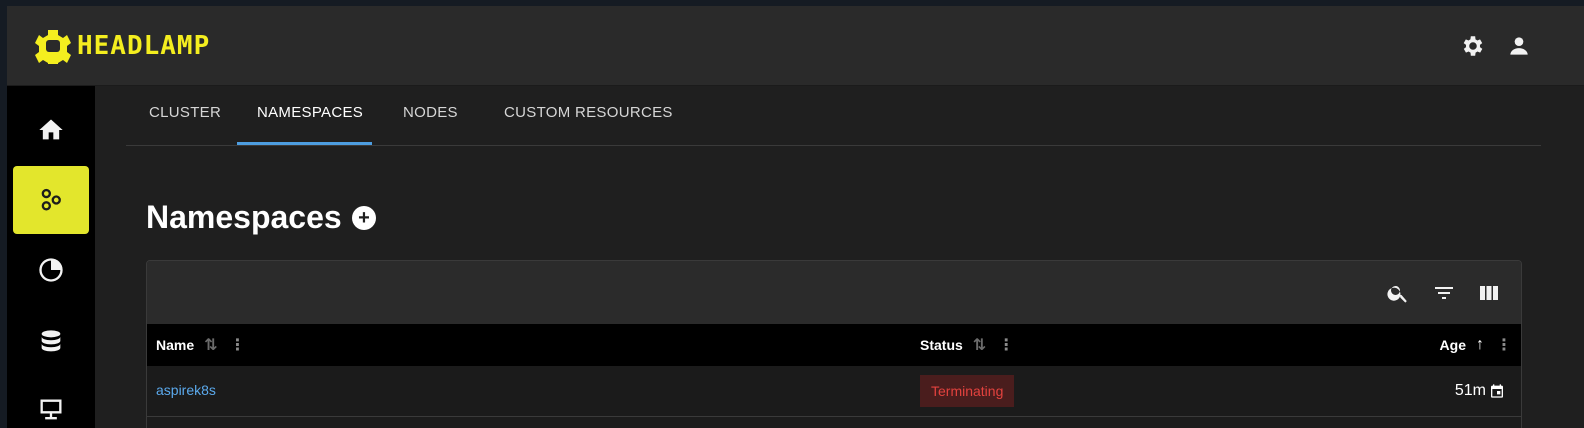 The height and width of the screenshot is (428, 1584). I want to click on columns-button, so click(1489, 293).